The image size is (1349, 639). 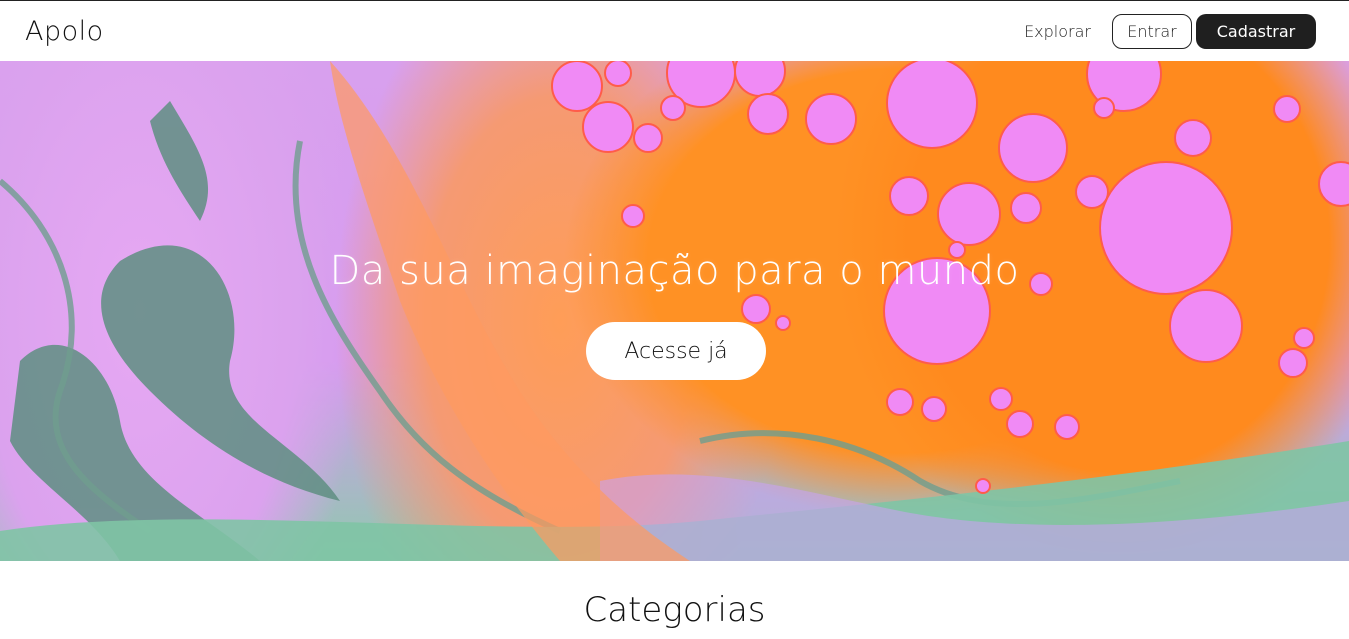 I want to click on main-nav: Explorar Entrar Cadastrar, so click(x=1170, y=31).